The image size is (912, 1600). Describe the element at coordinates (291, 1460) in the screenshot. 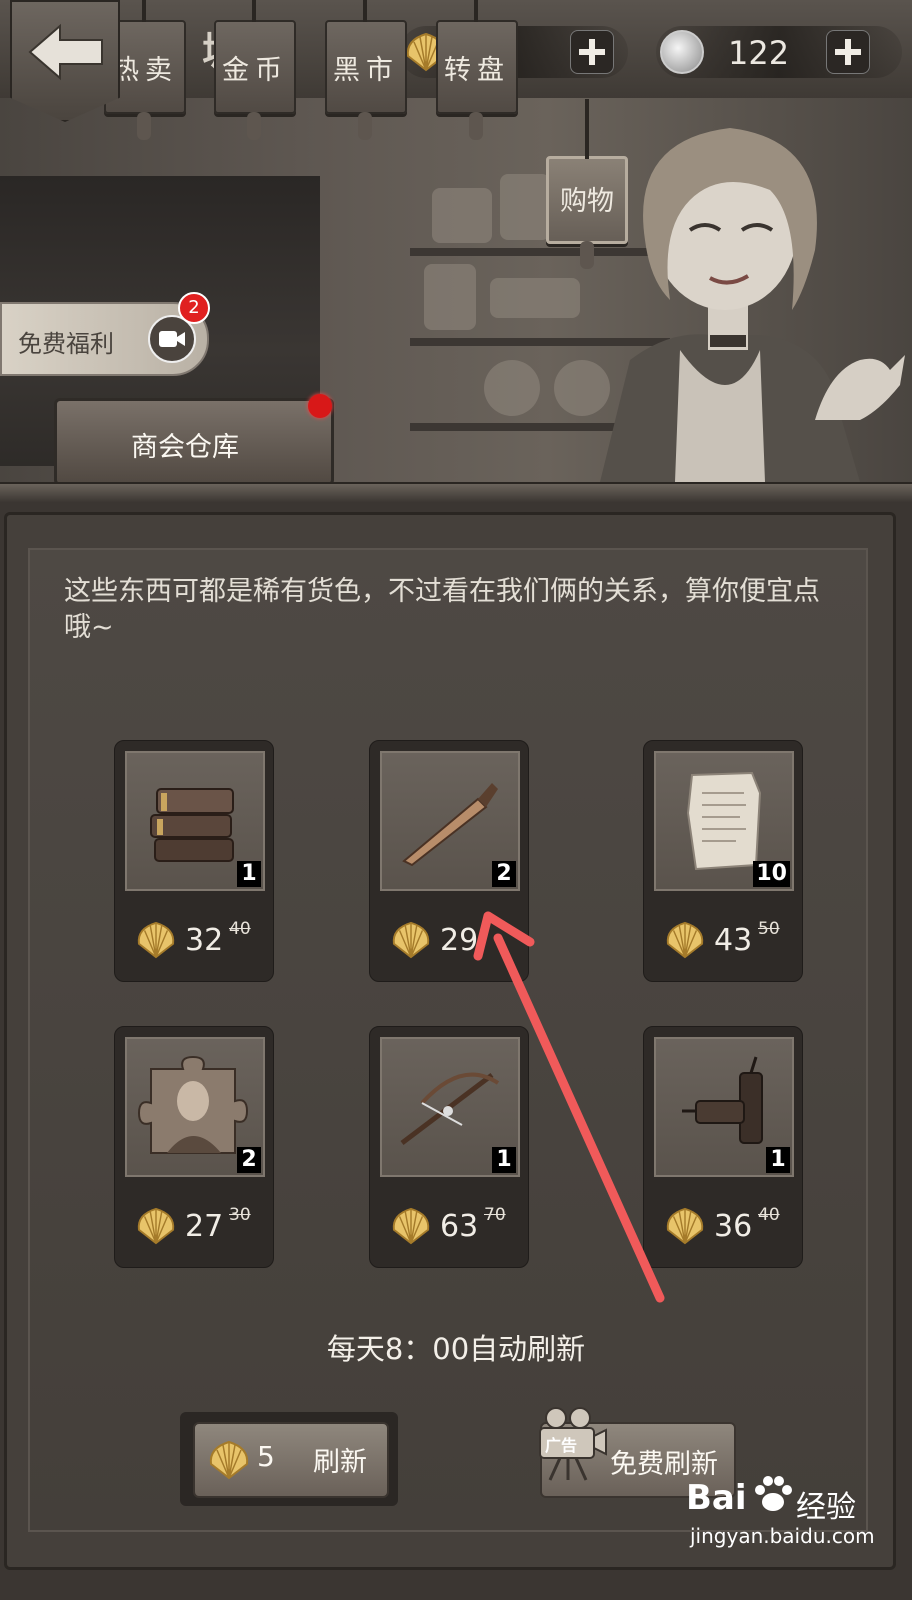

I see `paid-refresh-button: 5 刷新` at that location.